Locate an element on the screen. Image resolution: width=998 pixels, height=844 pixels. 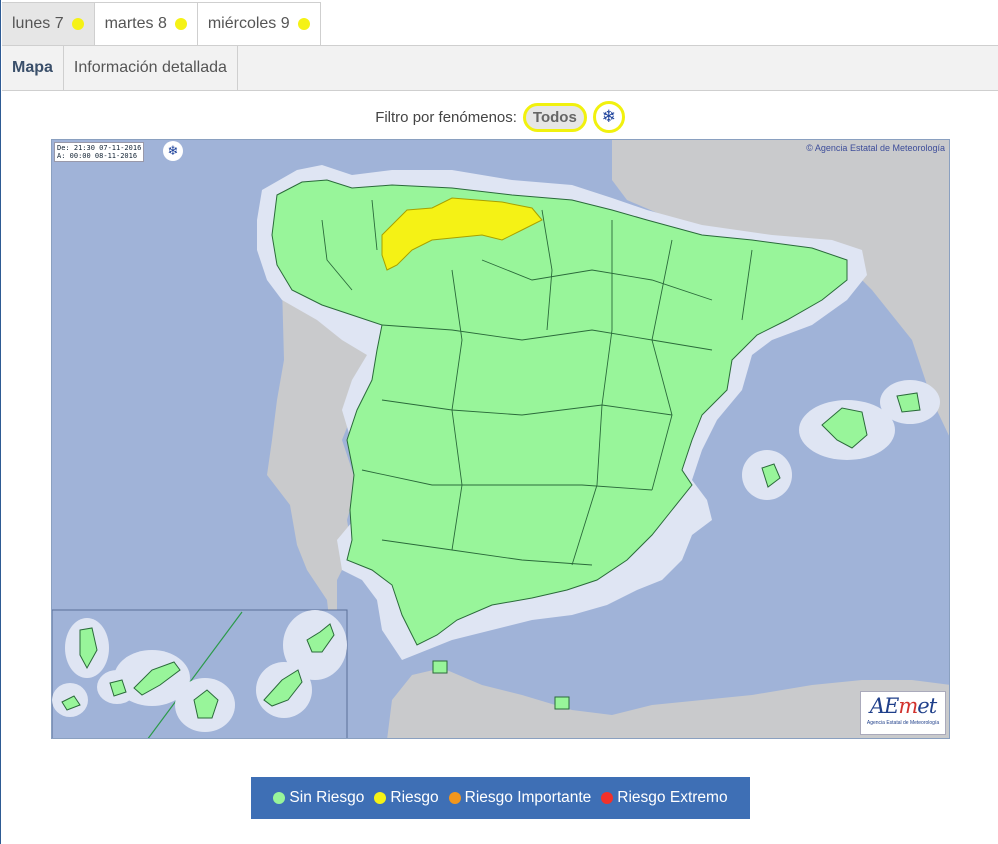
melilla is located at coordinates (562, 703).